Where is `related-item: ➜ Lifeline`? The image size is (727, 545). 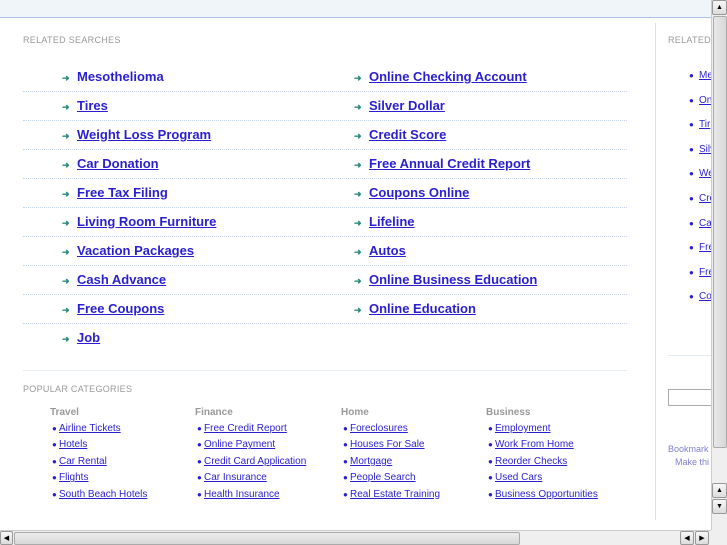
related-item: ➜ Lifeline is located at coordinates (384, 221).